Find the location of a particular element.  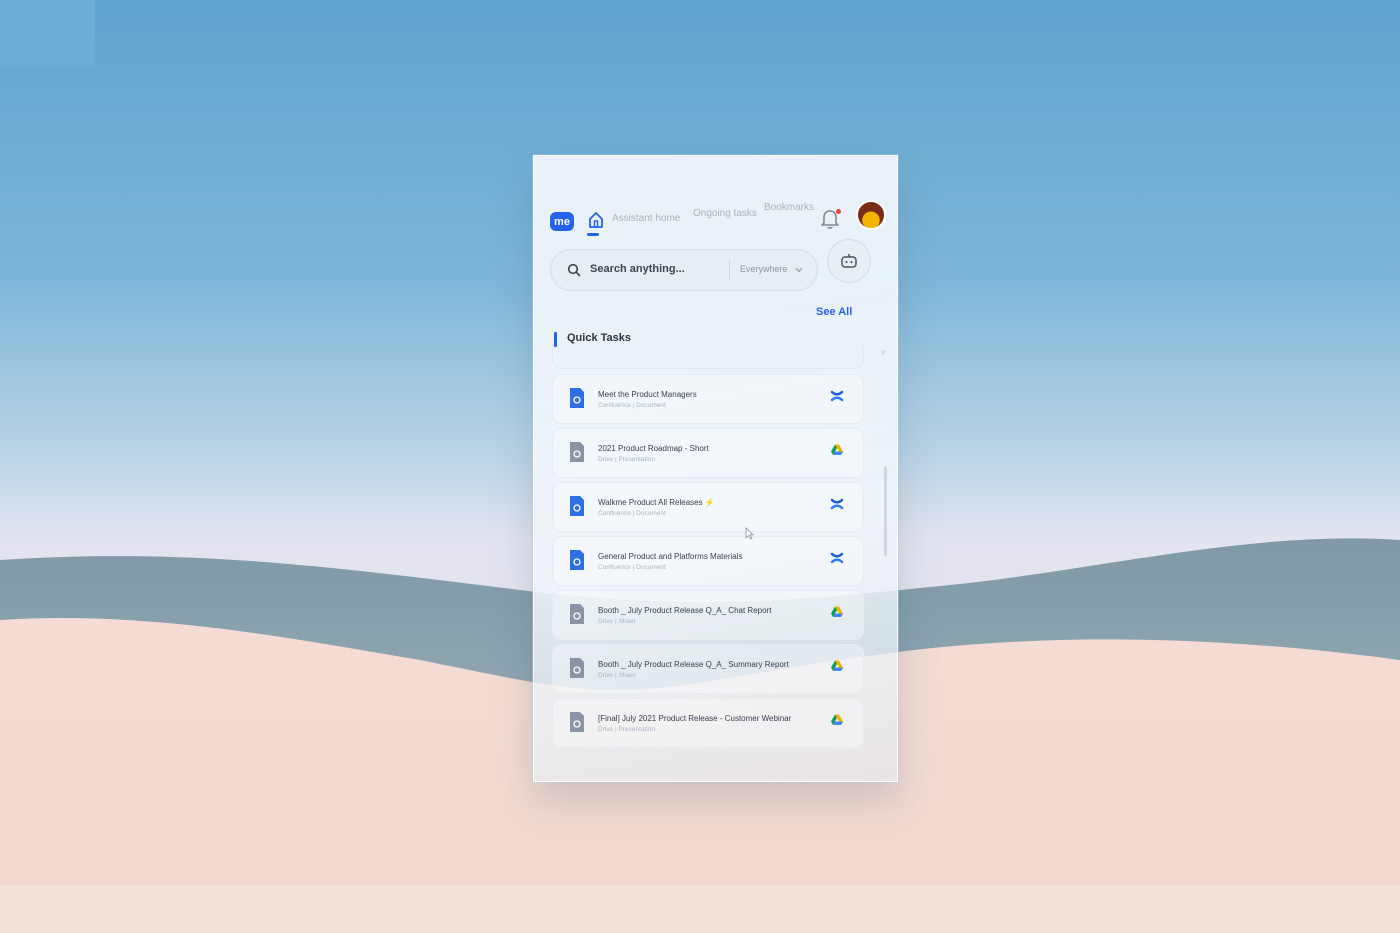

search-bar: Search anything... Everywhere is located at coordinates (684, 270).